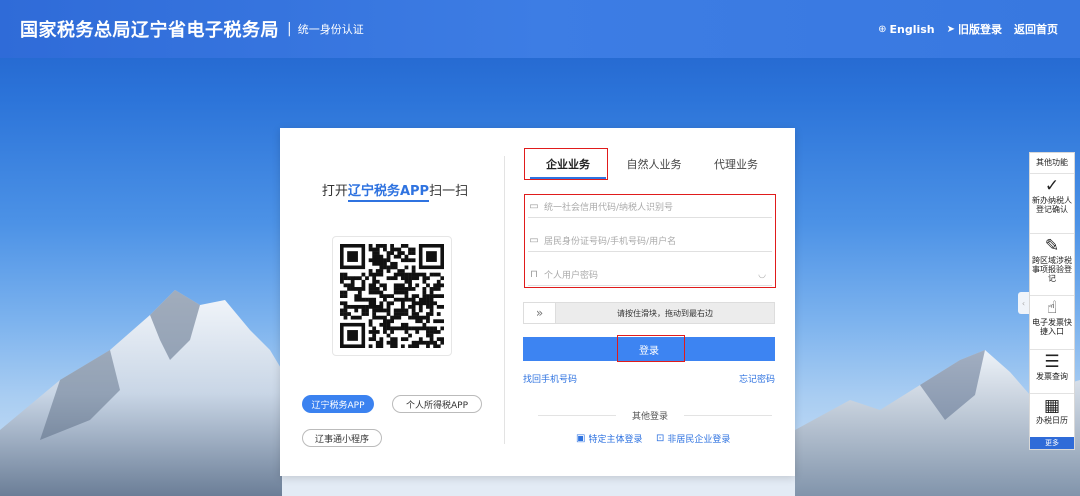  I want to click on return-home-link: 返回首页, so click(1036, 29).